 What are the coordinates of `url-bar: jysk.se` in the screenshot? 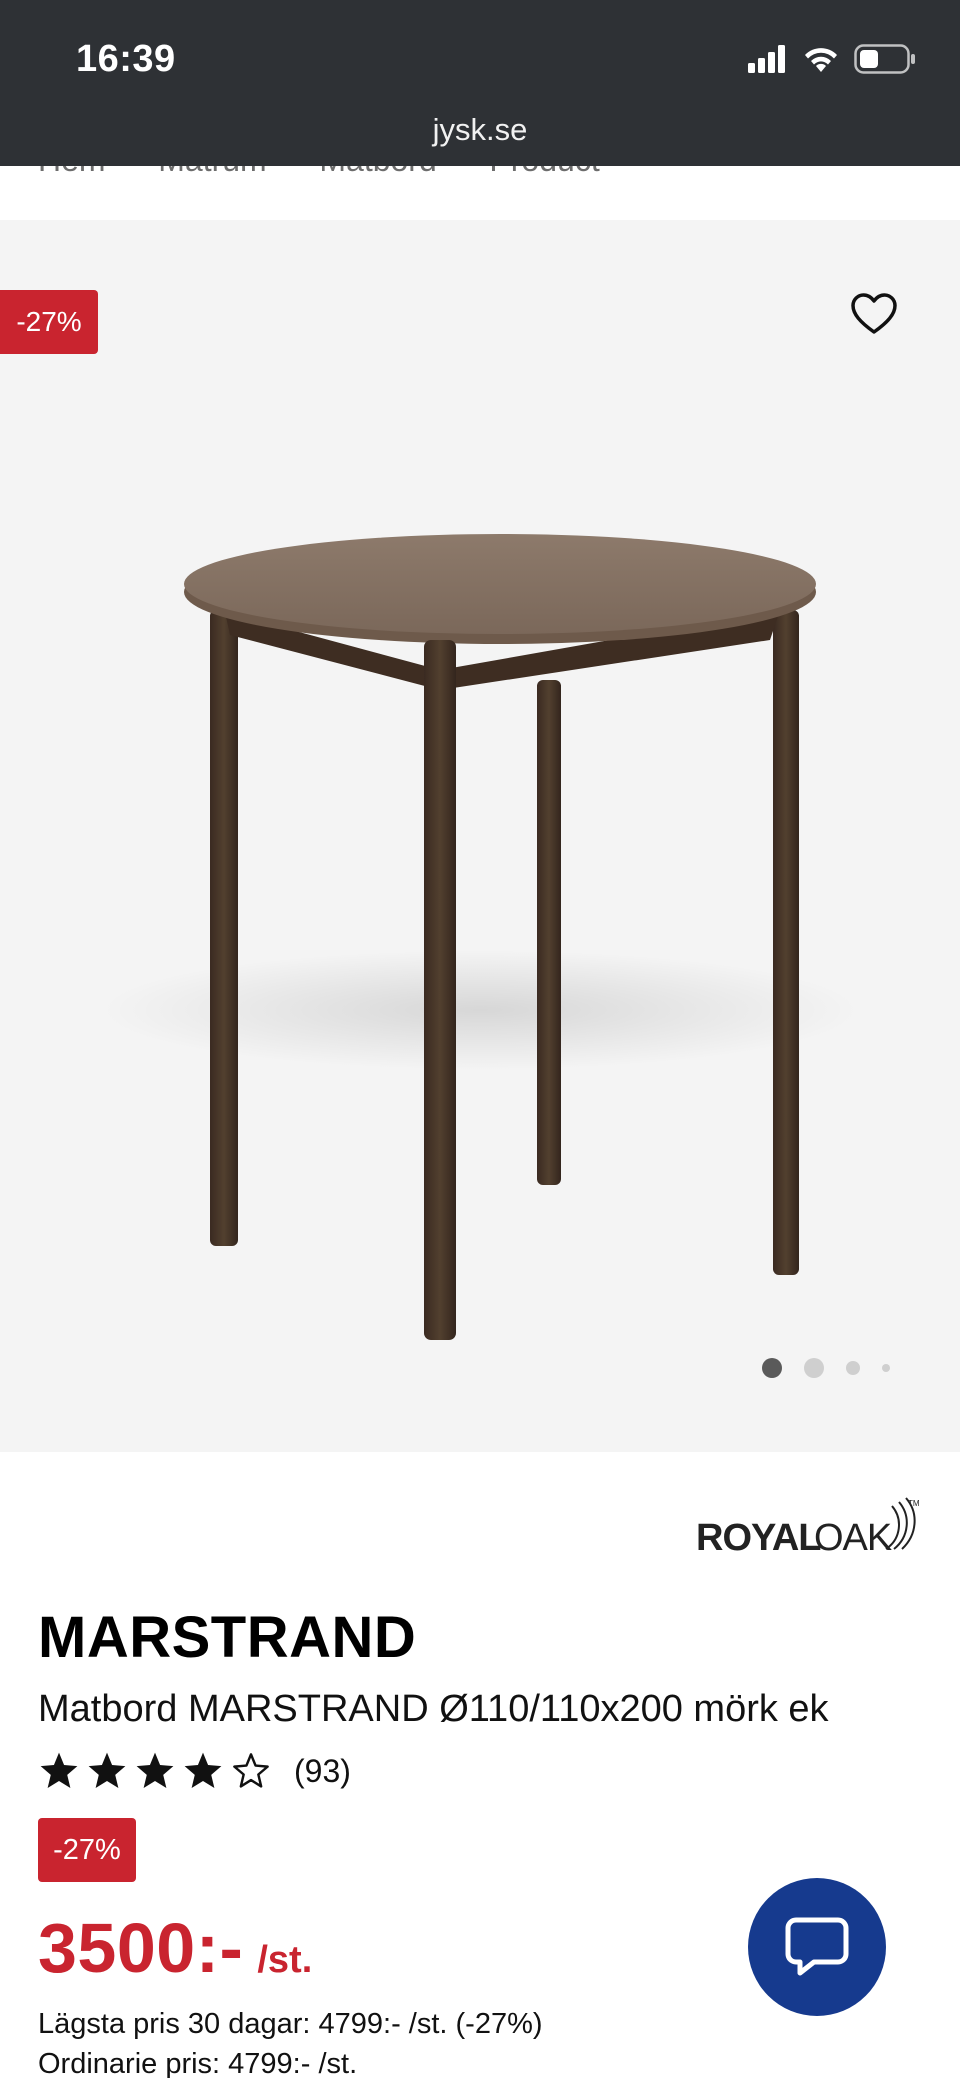 It's located at (480, 130).